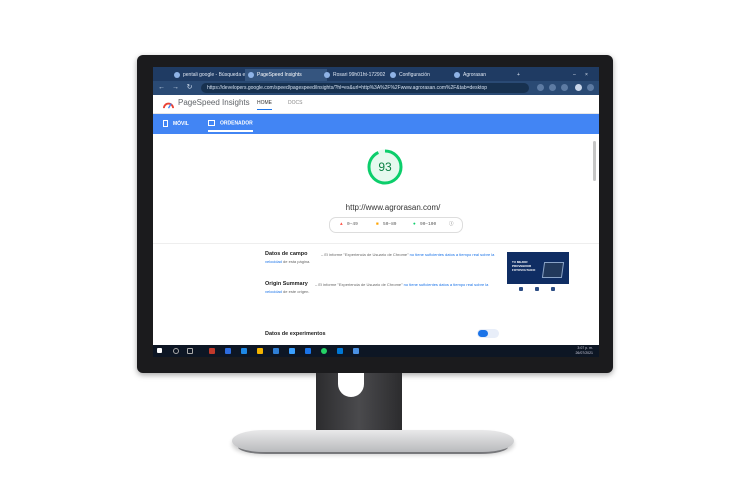 The width and height of the screenshot is (750, 500). Describe the element at coordinates (538, 276) in the screenshot. I see `page-screenshot-thumbnail: TU MEJOR PROVEEDOR FOTOVOLTAICO` at that location.